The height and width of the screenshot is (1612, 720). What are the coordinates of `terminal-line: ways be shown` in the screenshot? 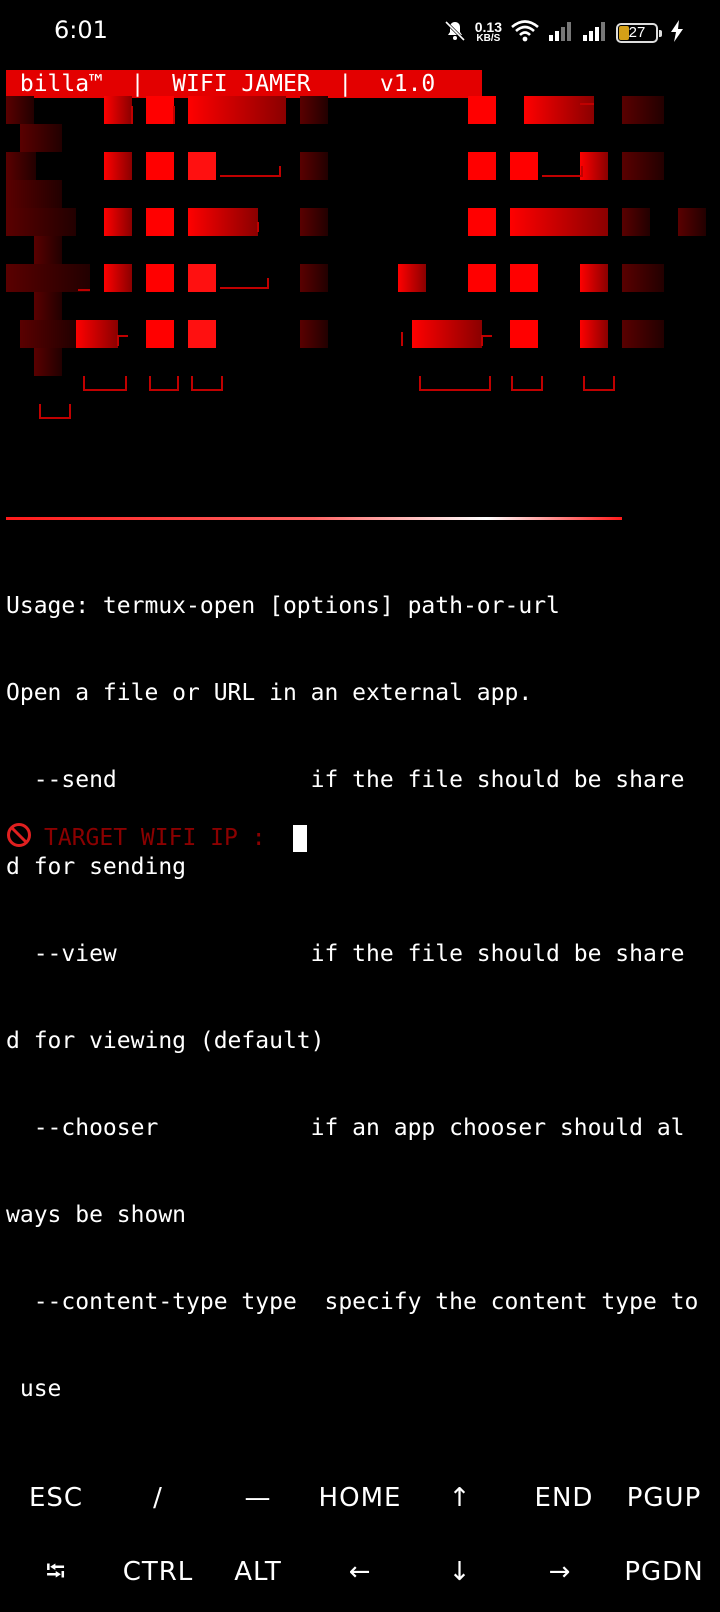 It's located at (96, 1215).